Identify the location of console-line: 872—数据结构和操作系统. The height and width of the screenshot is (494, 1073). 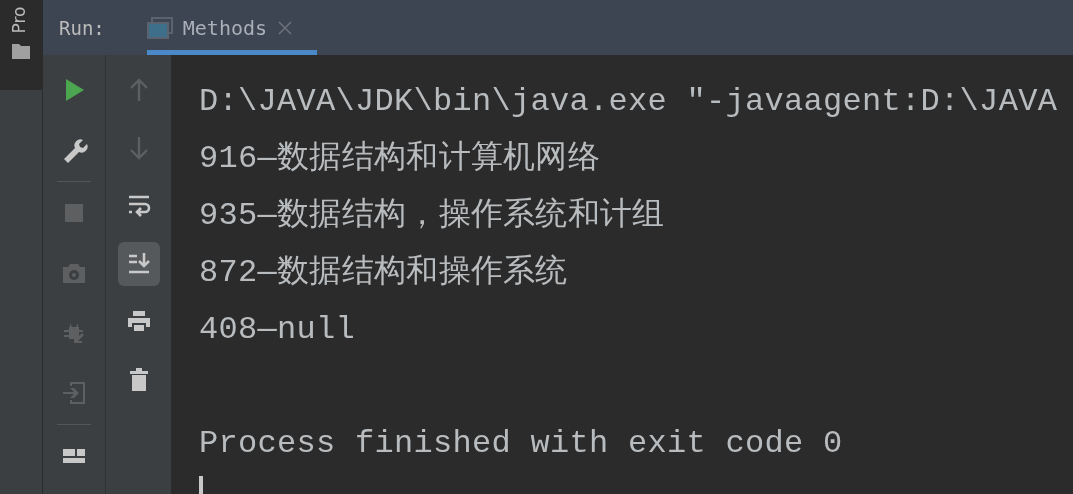
(383, 272).